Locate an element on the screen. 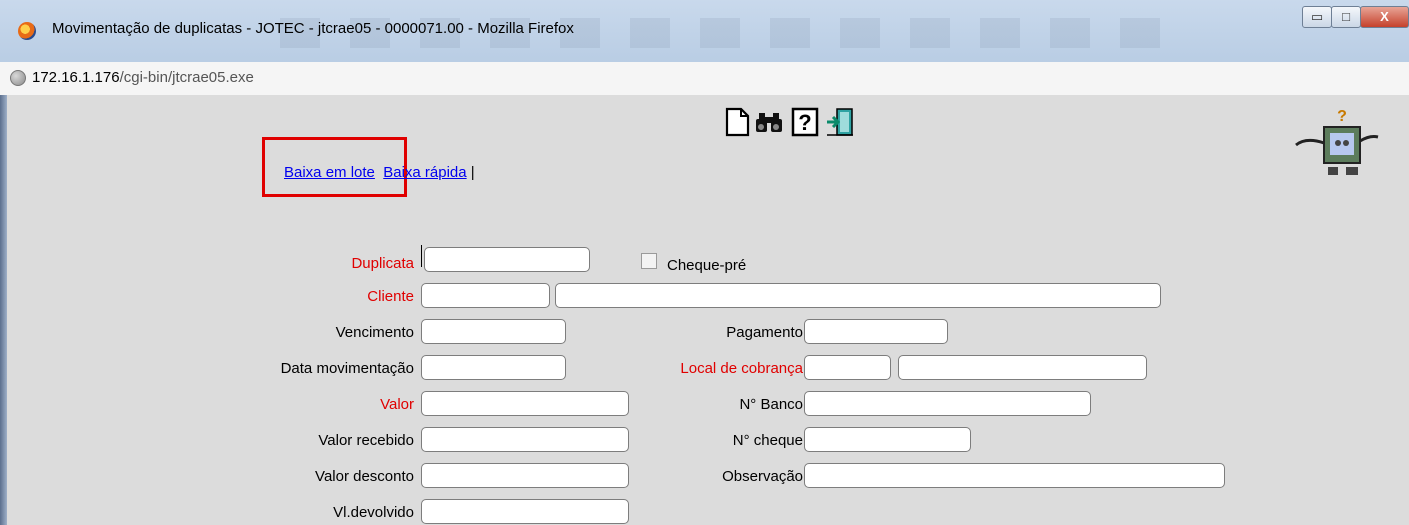  data-movimentacao-label: Data movimentação is located at coordinates (347, 368).